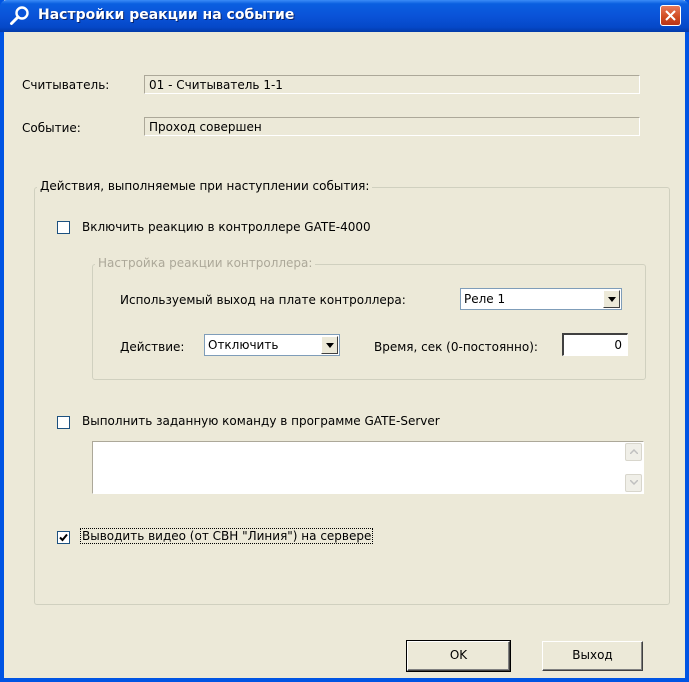  What do you see at coordinates (369, 322) in the screenshot?
I see `controller-settings-group` at bounding box center [369, 322].